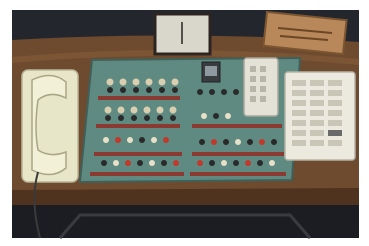 This screenshot has width=369, height=246. What do you see at coordinates (305, 33) in the screenshot?
I see `desk-plaque` at bounding box center [305, 33].